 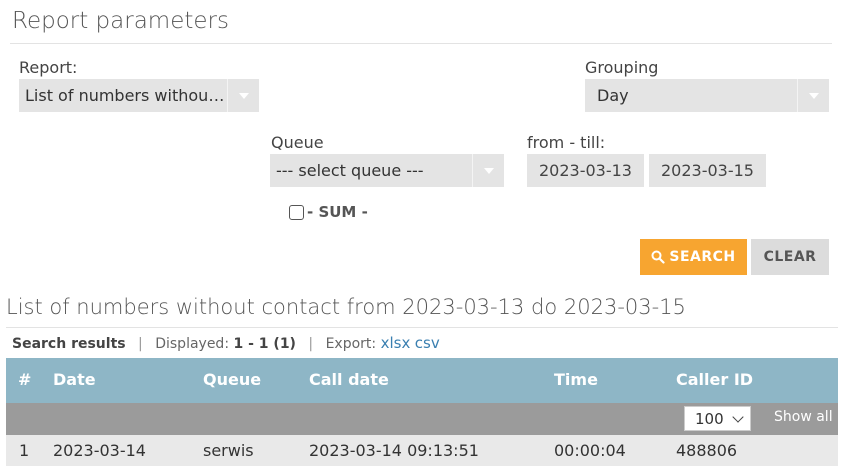 I want to click on cell-call-date: 2023-03-14 09:13:51, so click(x=394, y=450).